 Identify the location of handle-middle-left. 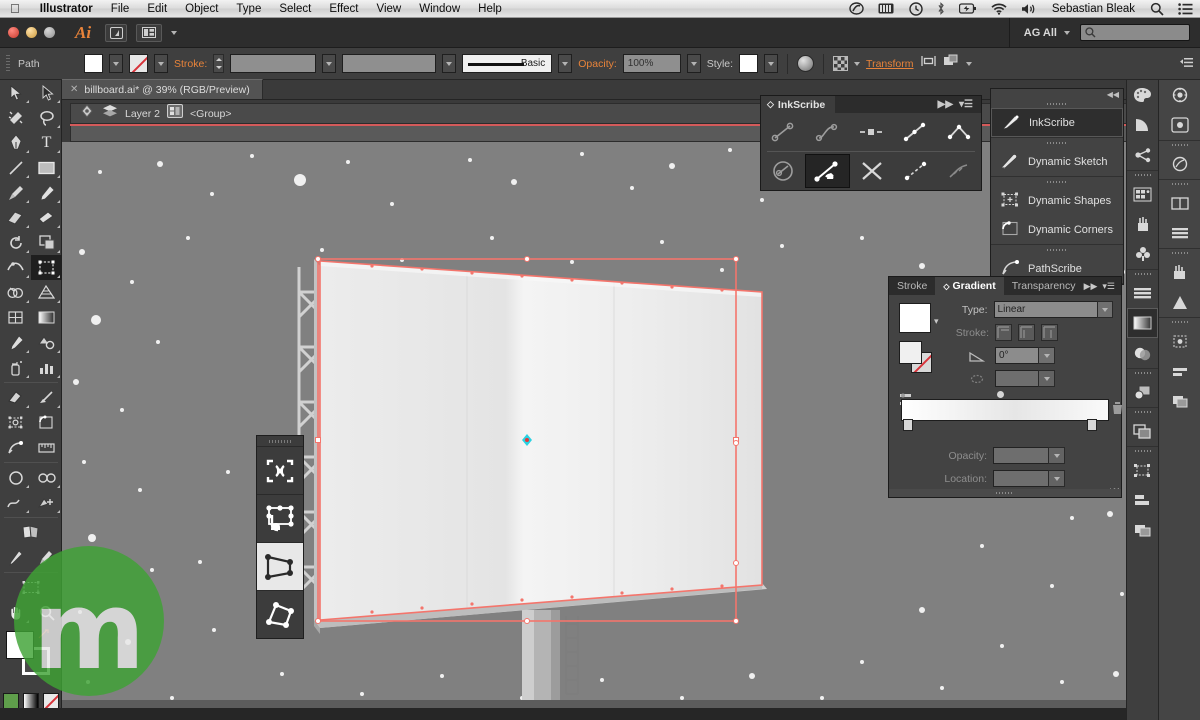
(318, 440).